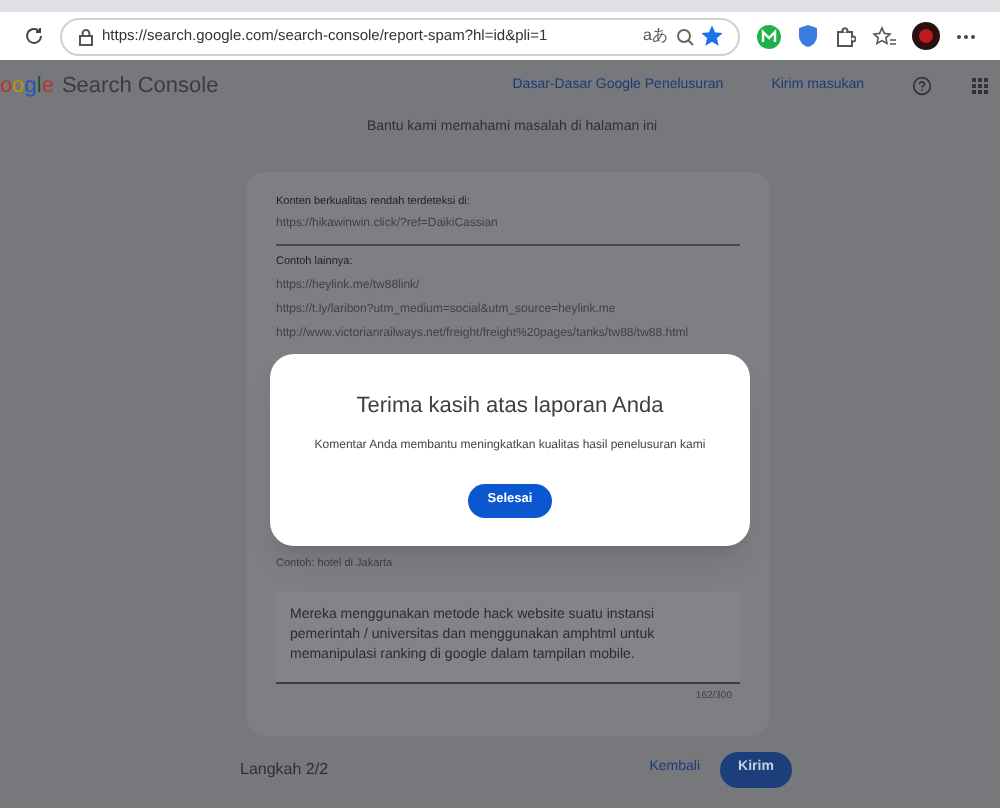 This screenshot has width=1000, height=808. I want to click on product-name: Search Console, so click(140, 86).